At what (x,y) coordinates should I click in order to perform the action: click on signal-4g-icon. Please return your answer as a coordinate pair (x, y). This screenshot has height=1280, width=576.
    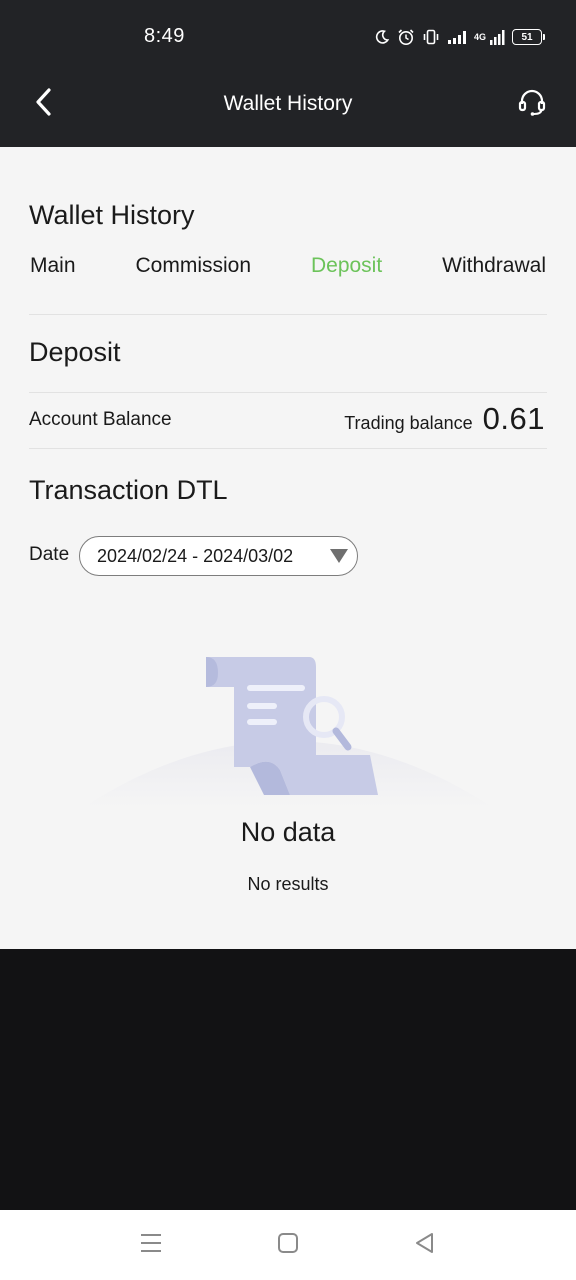
    Looking at the image, I should click on (497, 37).